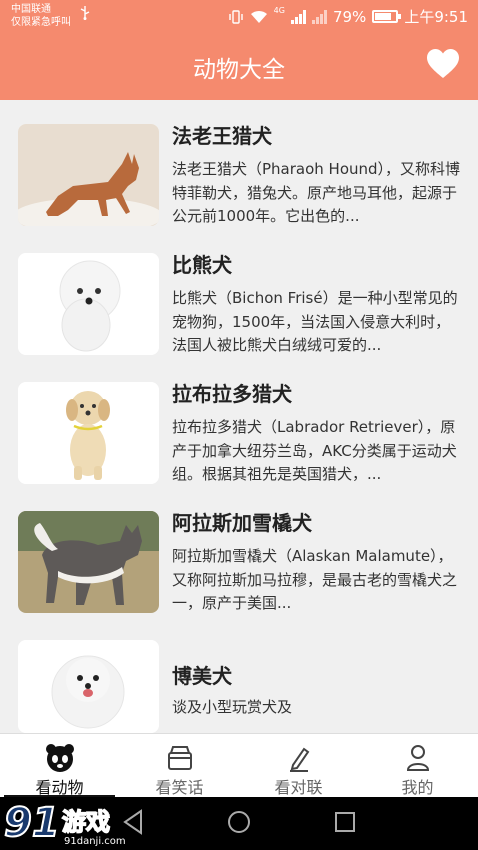  I want to click on watermark-brand: 91, so click(32, 823).